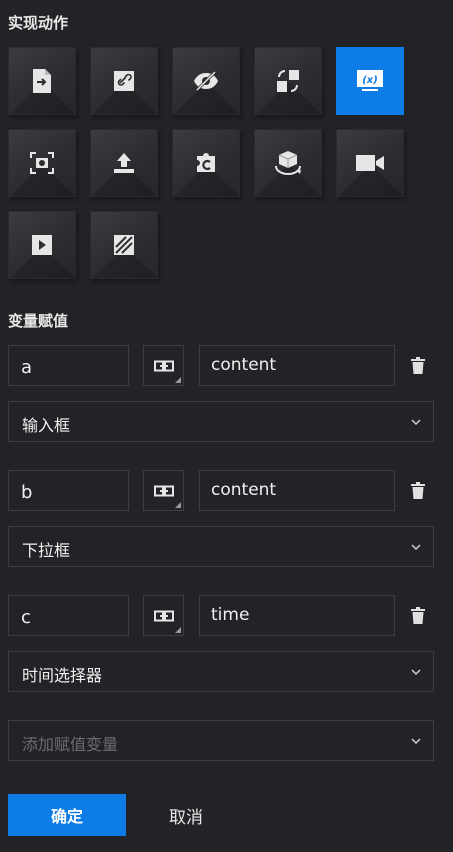 The width and height of the screenshot is (453, 852). I want to click on variable-action: (x), so click(370, 81).